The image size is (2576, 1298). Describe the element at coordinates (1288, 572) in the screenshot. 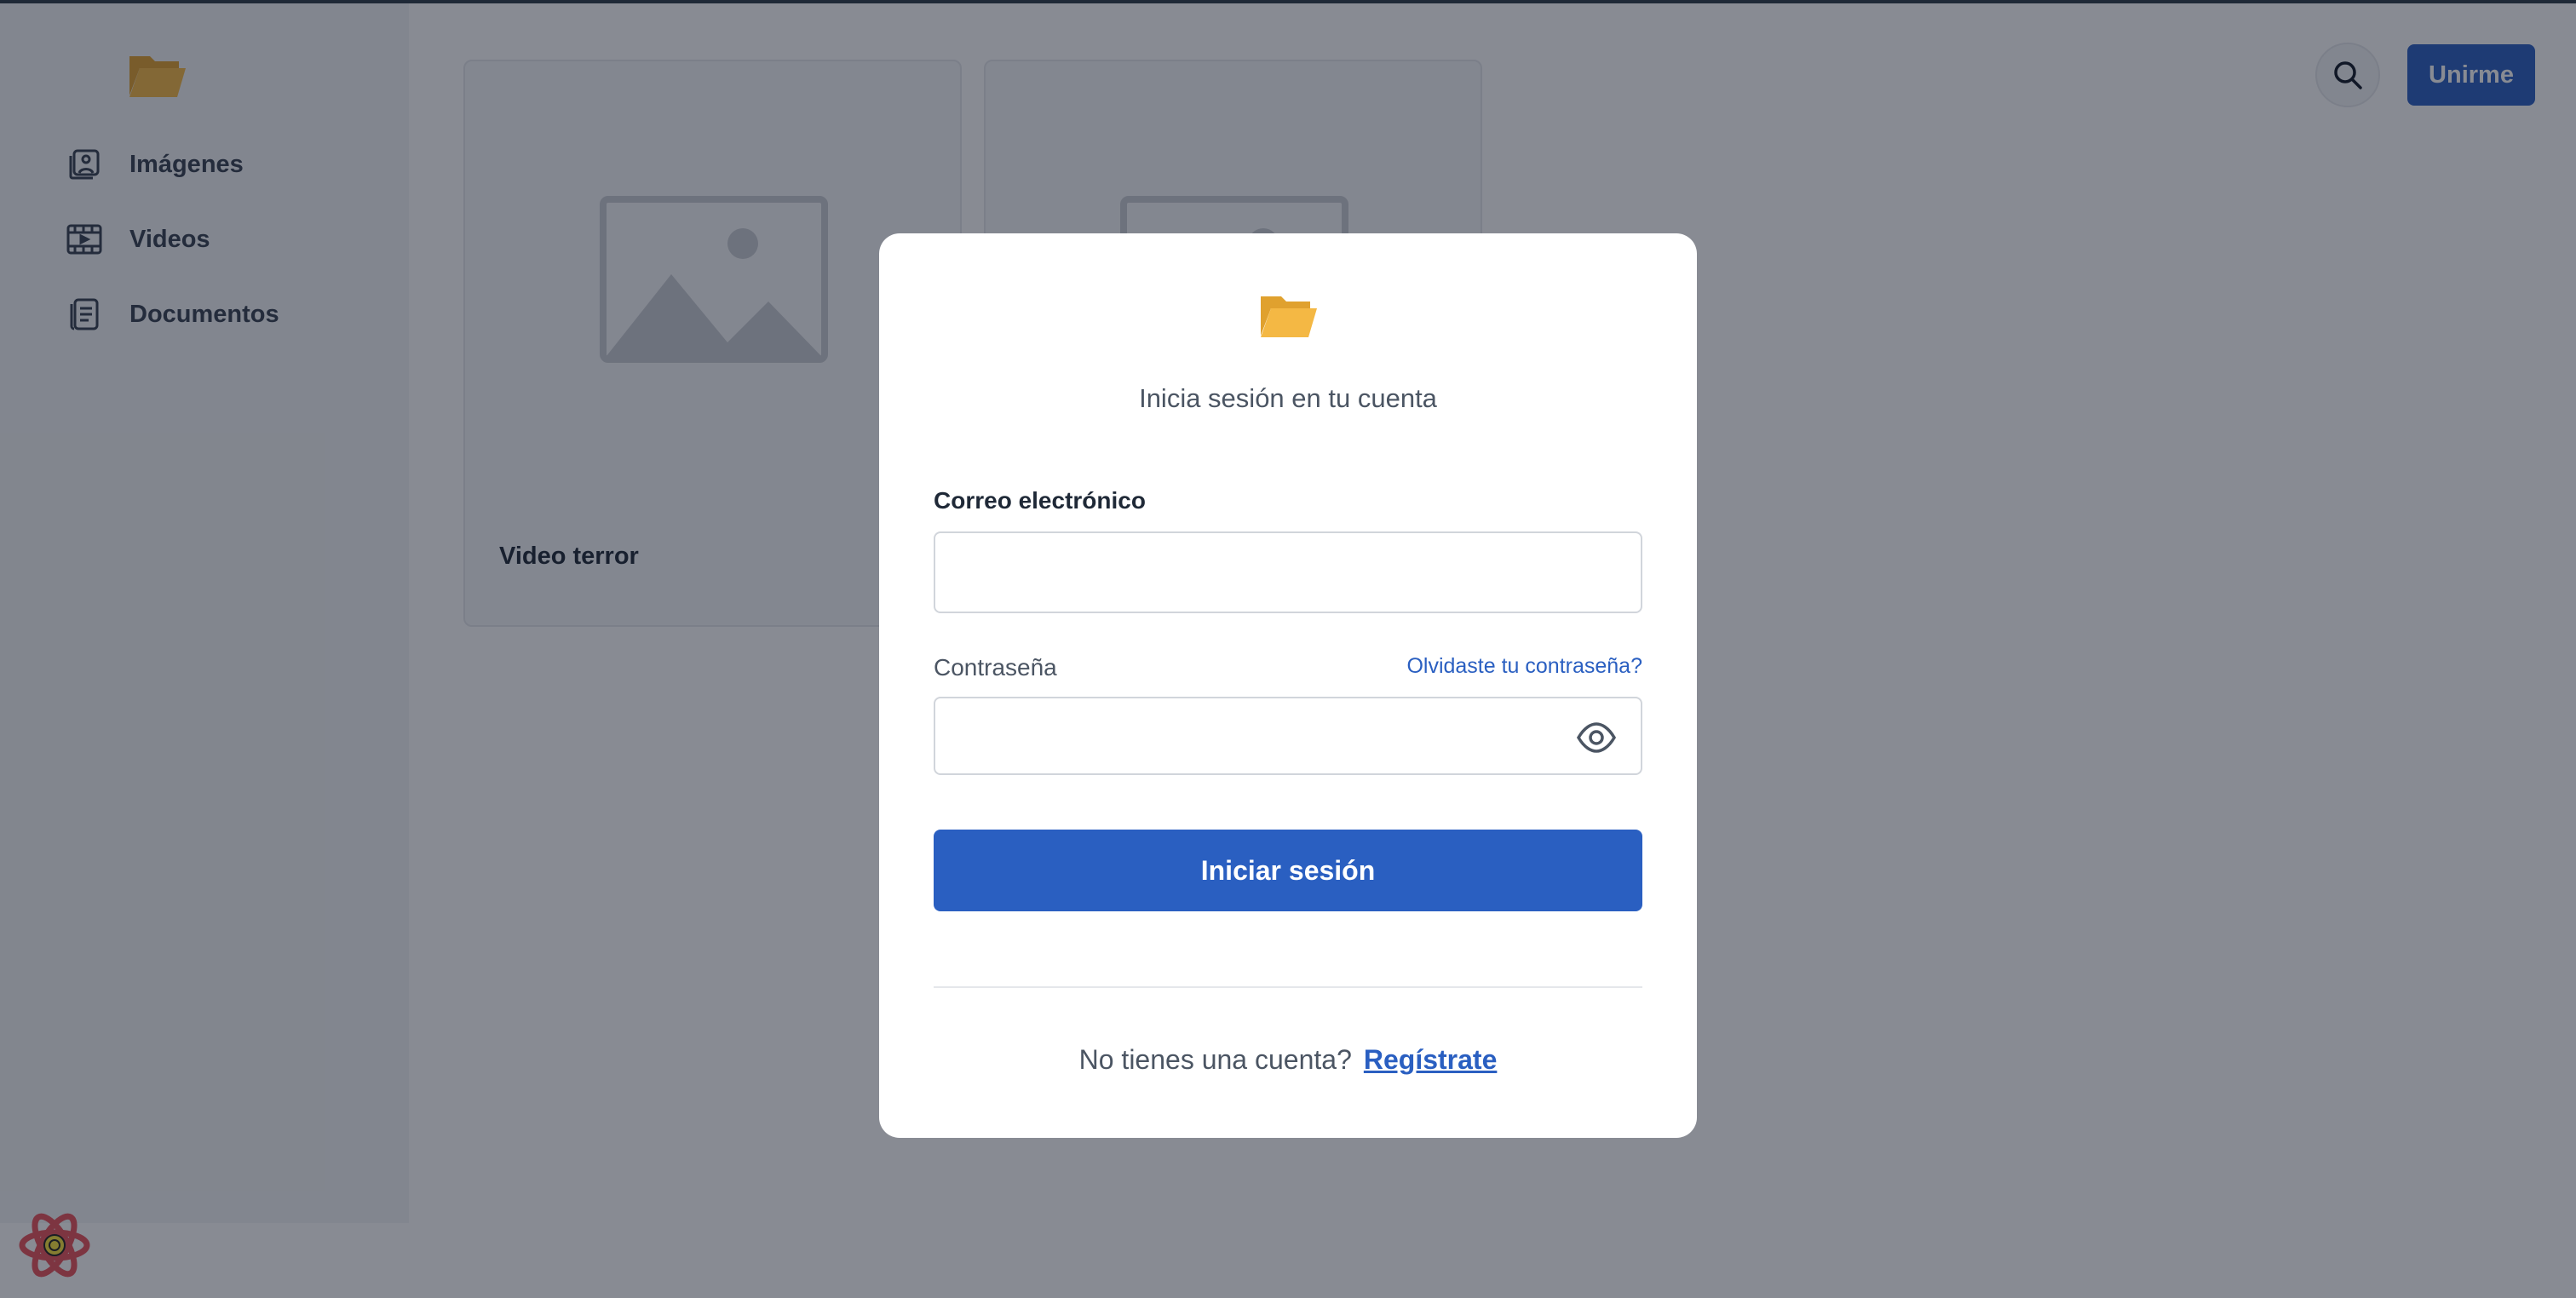

I see `email-field` at that location.